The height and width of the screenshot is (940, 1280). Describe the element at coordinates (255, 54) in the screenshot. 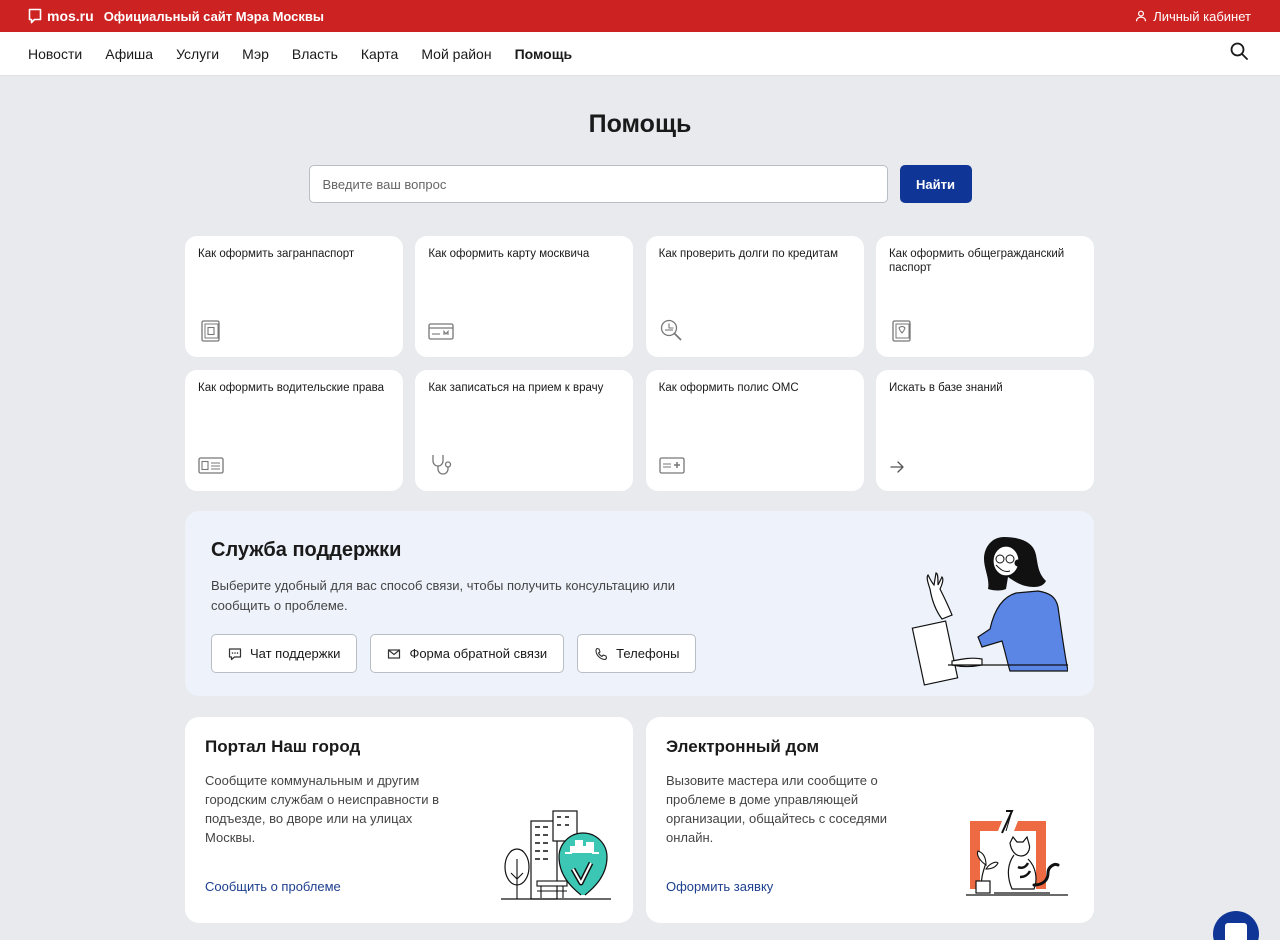

I see `nav-item-mayor: Мэр` at that location.